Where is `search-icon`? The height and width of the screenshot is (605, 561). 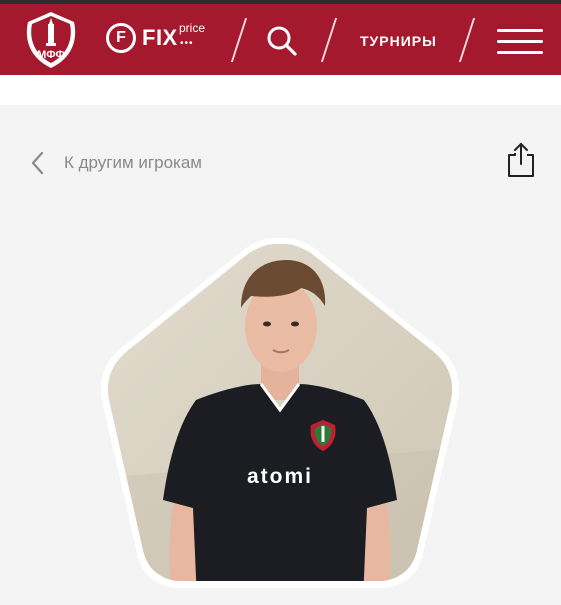
search-icon is located at coordinates (282, 41).